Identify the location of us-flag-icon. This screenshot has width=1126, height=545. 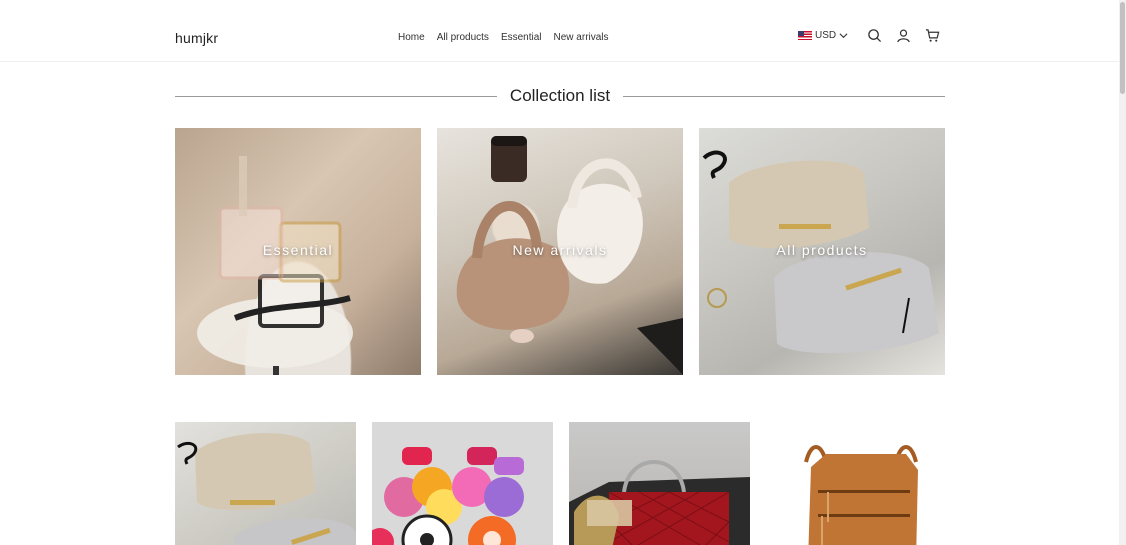
(805, 35).